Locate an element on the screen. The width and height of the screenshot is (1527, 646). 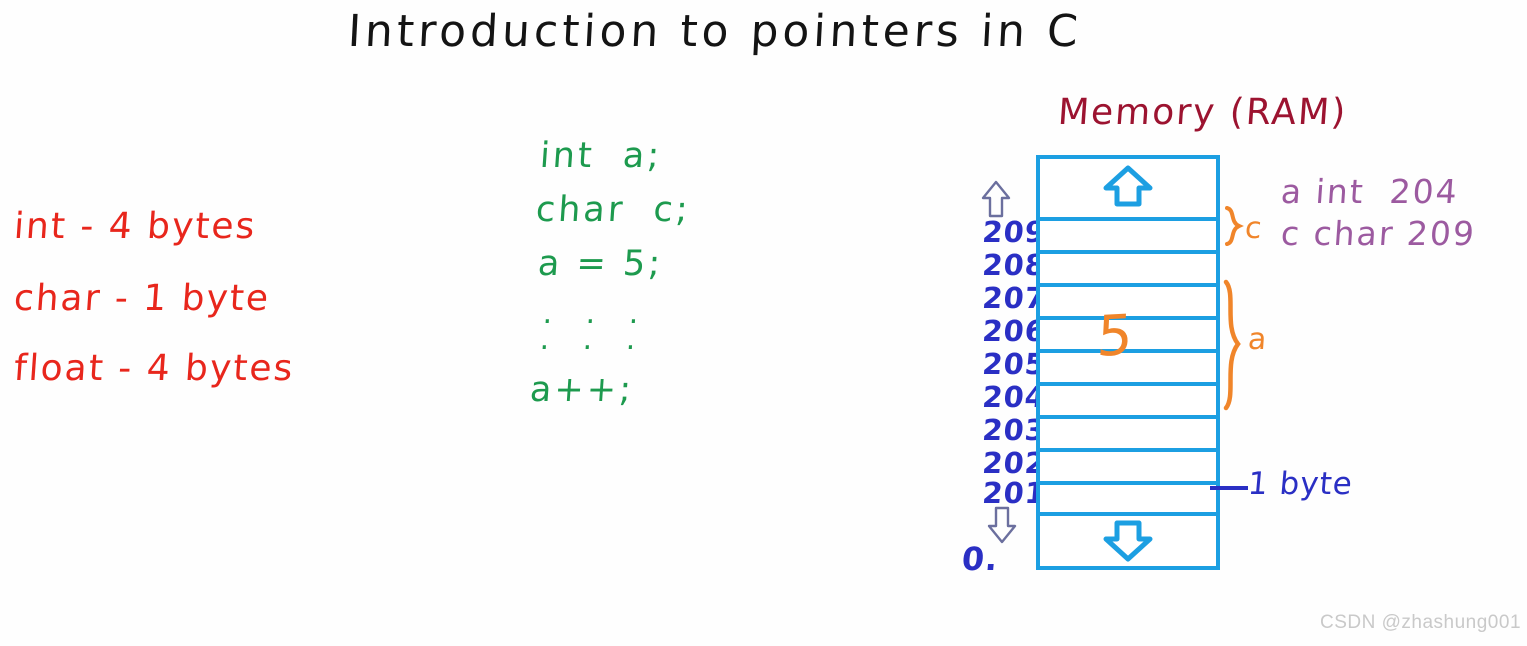
type-size-line-int: int - 4 bytes is located at coordinates (135, 226).